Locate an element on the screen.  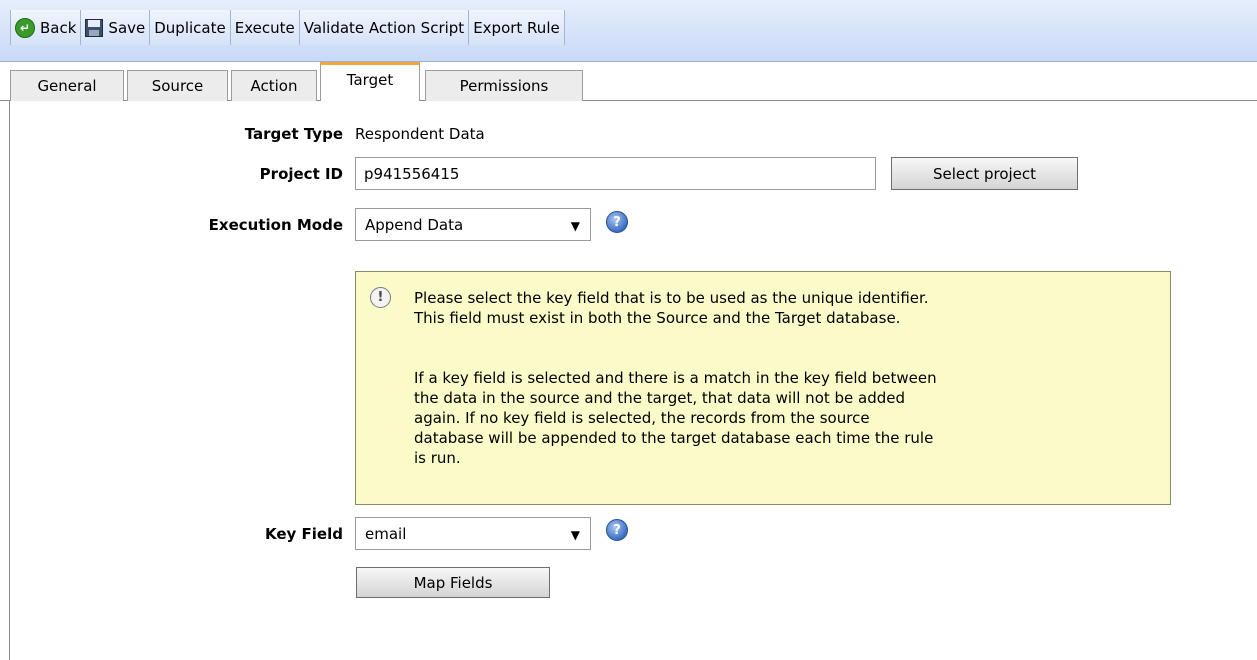
duplicate-label: Duplicate is located at coordinates (190, 27).